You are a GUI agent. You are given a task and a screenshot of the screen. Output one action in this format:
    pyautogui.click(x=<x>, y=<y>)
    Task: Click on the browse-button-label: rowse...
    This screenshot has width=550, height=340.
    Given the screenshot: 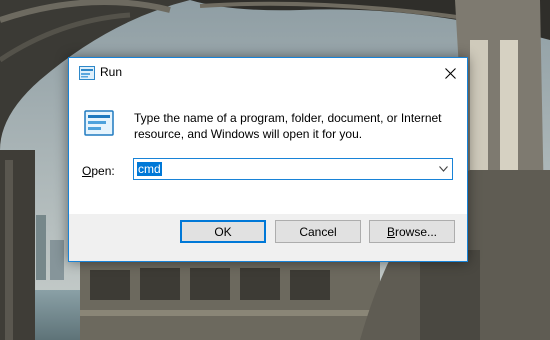 What is the action you would take?
    pyautogui.click(x=416, y=231)
    